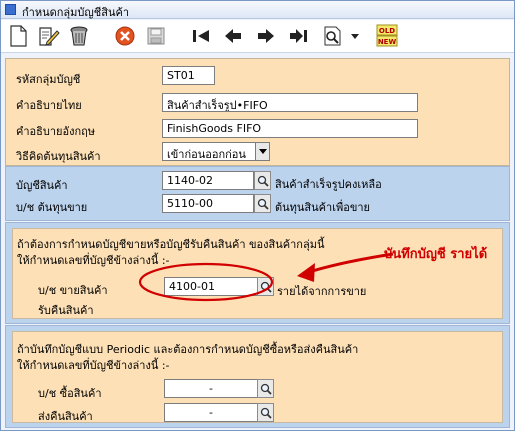  I want to click on annotation-overlay, so click(266, 277).